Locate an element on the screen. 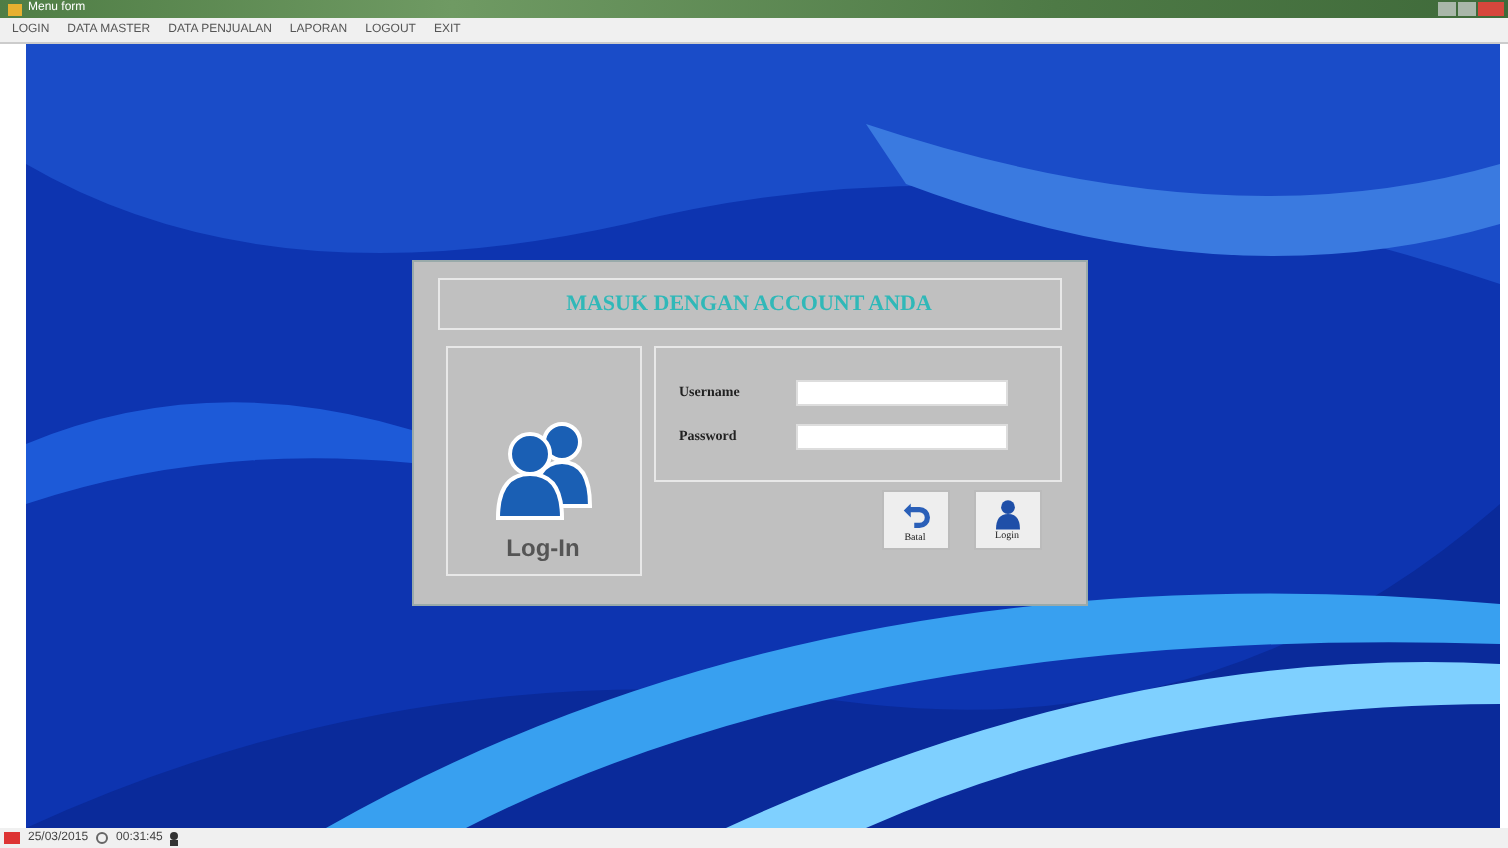  calendar-icon is located at coordinates (12, 838).